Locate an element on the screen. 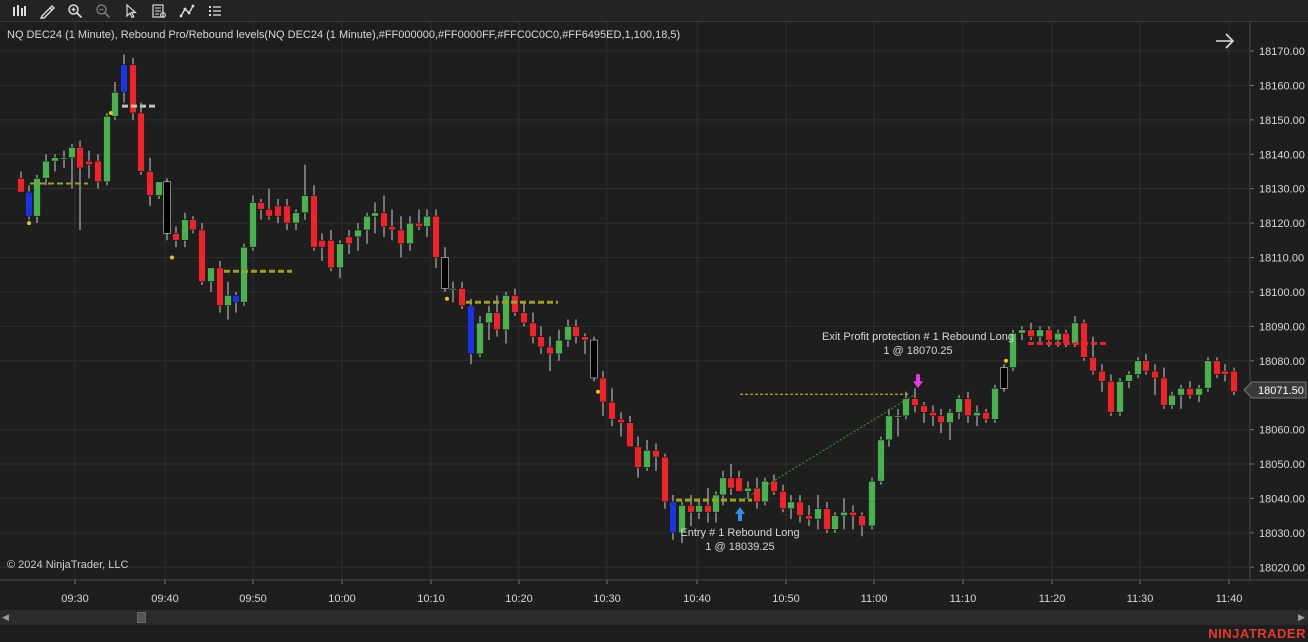 This screenshot has height=642, width=1308. price-label: 18120.00 is located at coordinates (1282, 224).